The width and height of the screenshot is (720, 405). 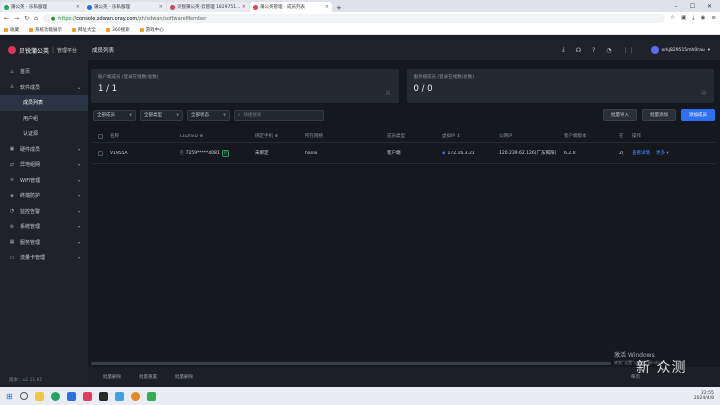 What do you see at coordinates (713, 18) in the screenshot?
I see `menu-icon: ≡` at bounding box center [713, 18].